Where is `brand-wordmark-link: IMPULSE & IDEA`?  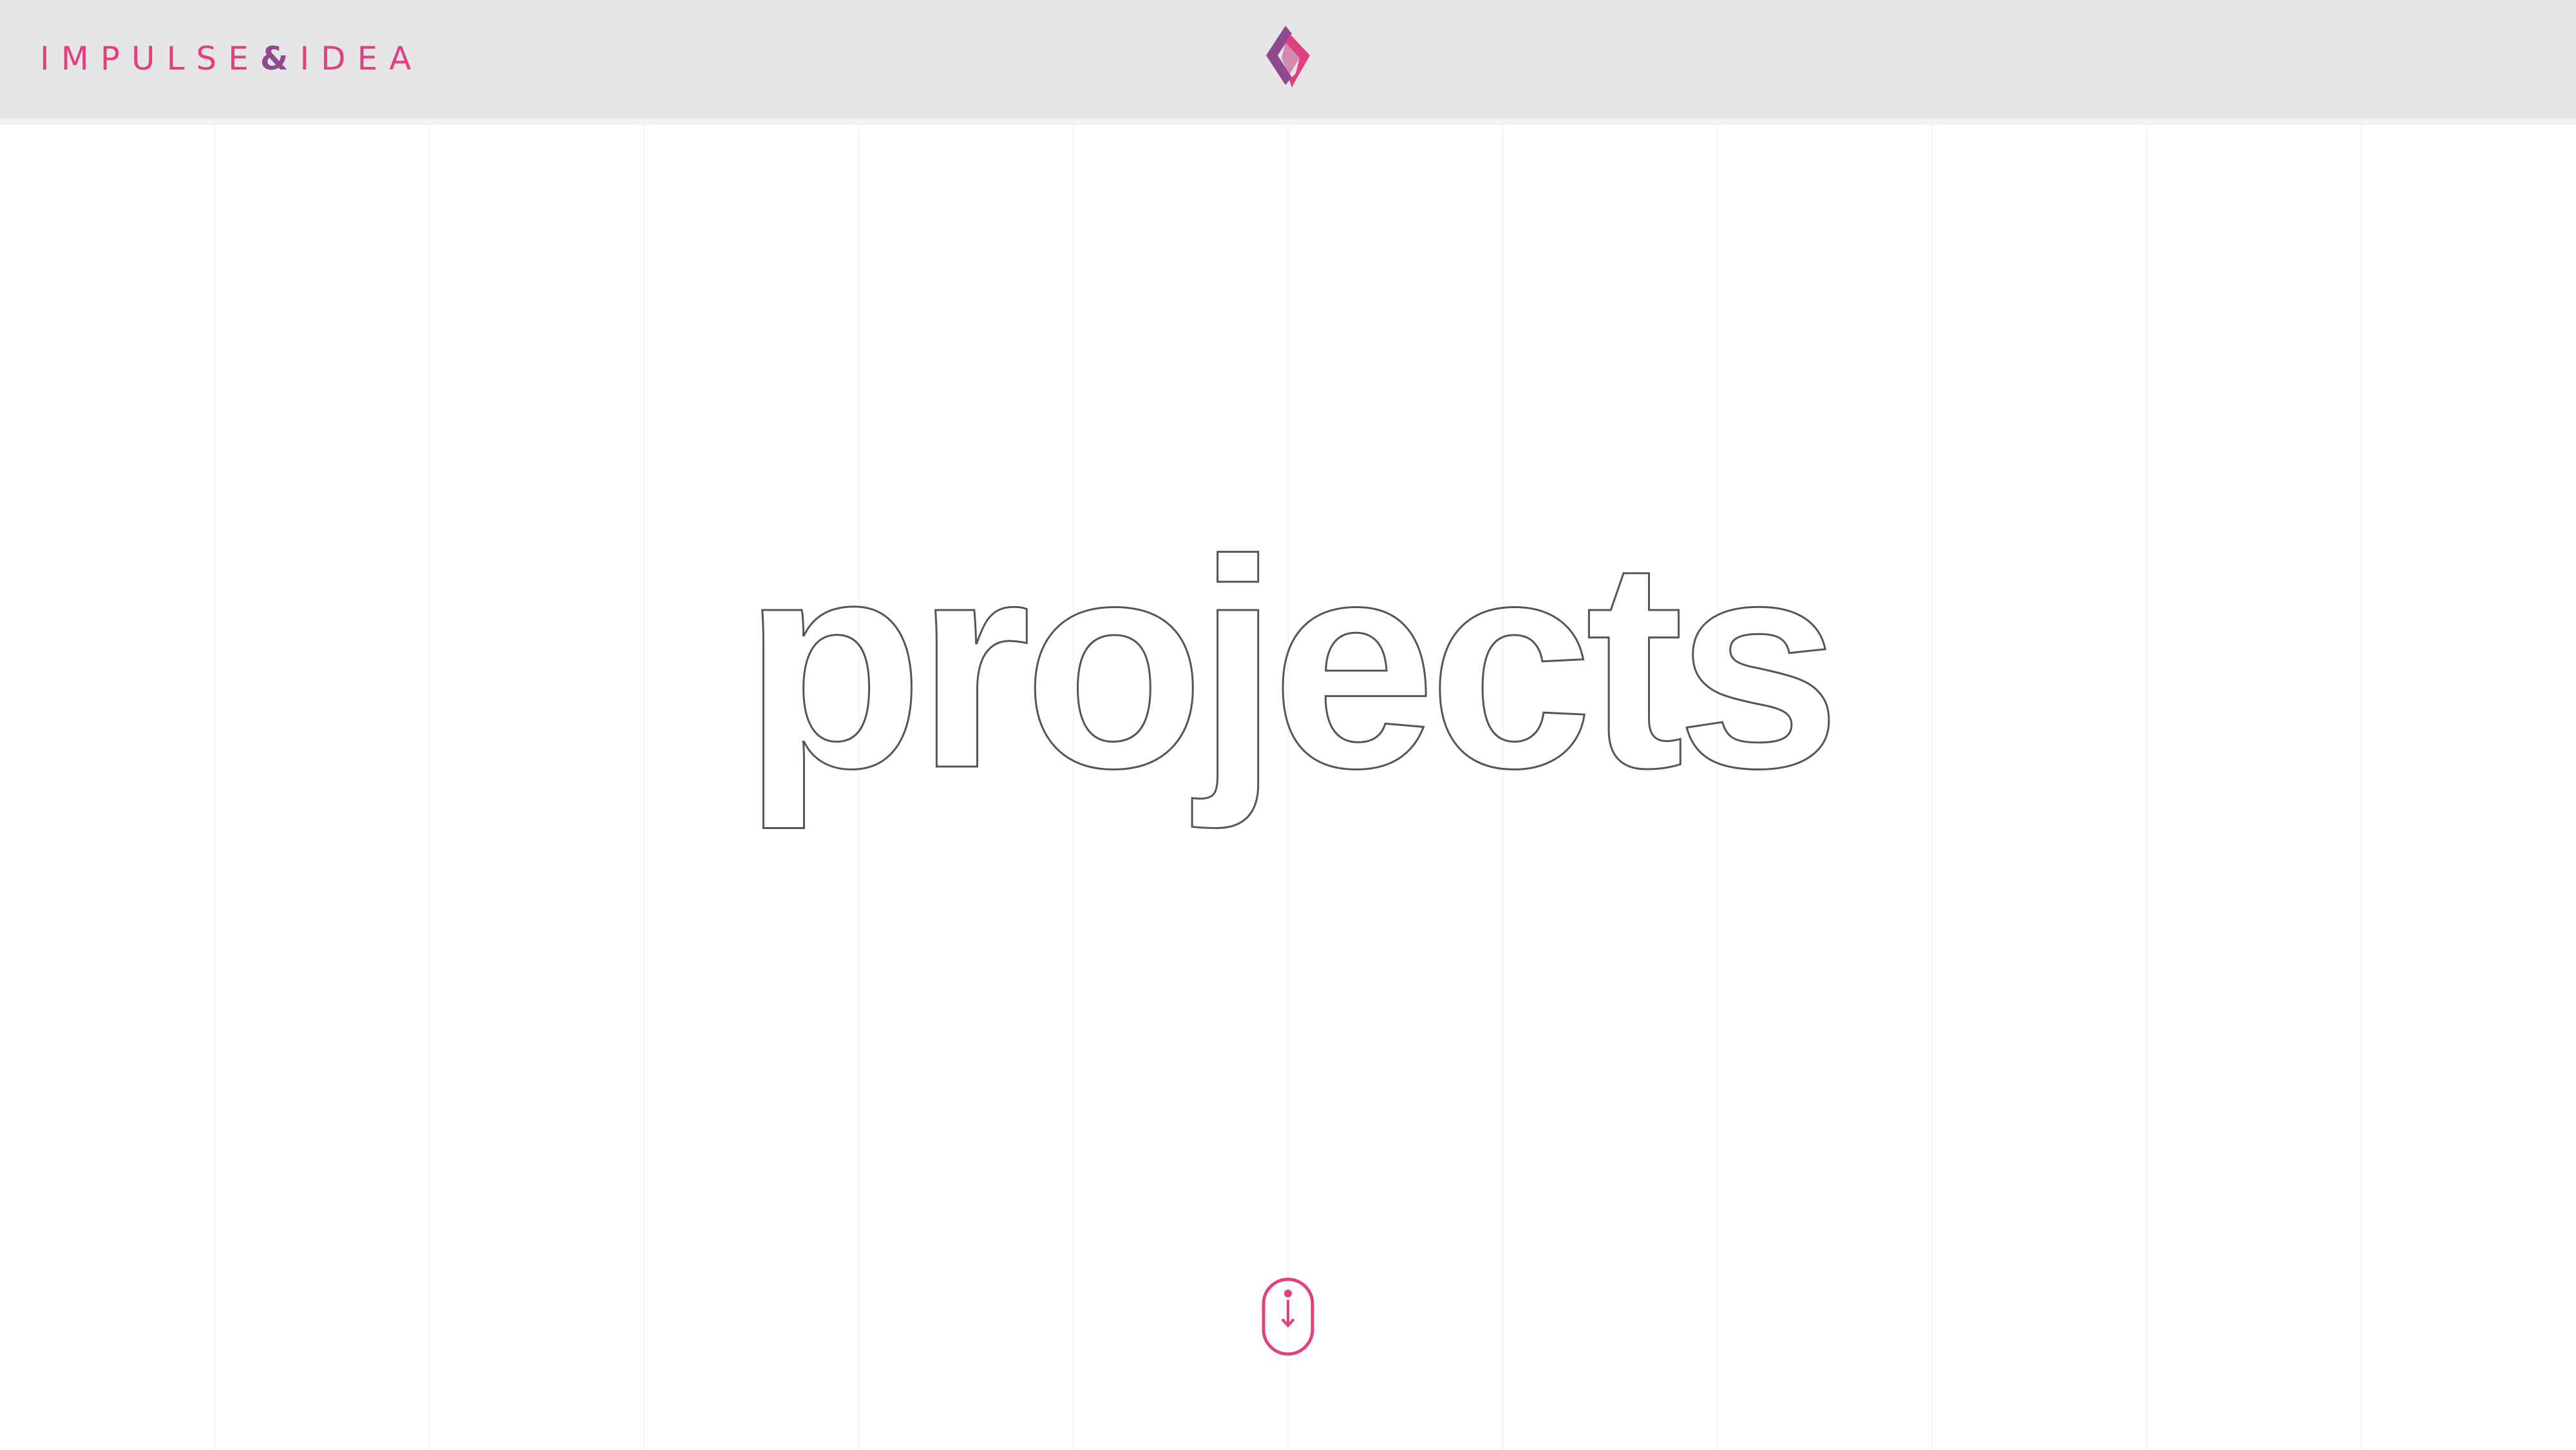 brand-wordmark-link: IMPULSE & IDEA is located at coordinates (231, 58).